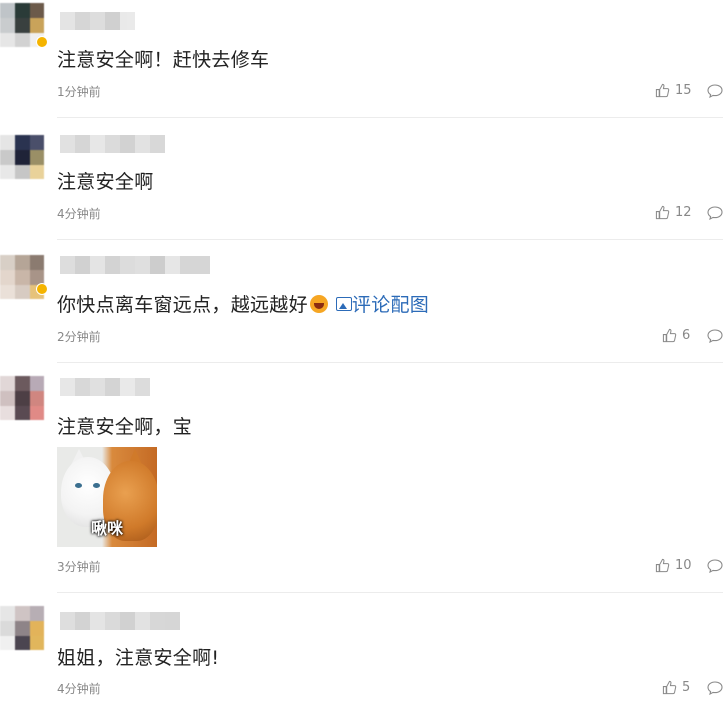 Image resolution: width=723 pixels, height=712 pixels. I want to click on like-button: 15, so click(673, 90).